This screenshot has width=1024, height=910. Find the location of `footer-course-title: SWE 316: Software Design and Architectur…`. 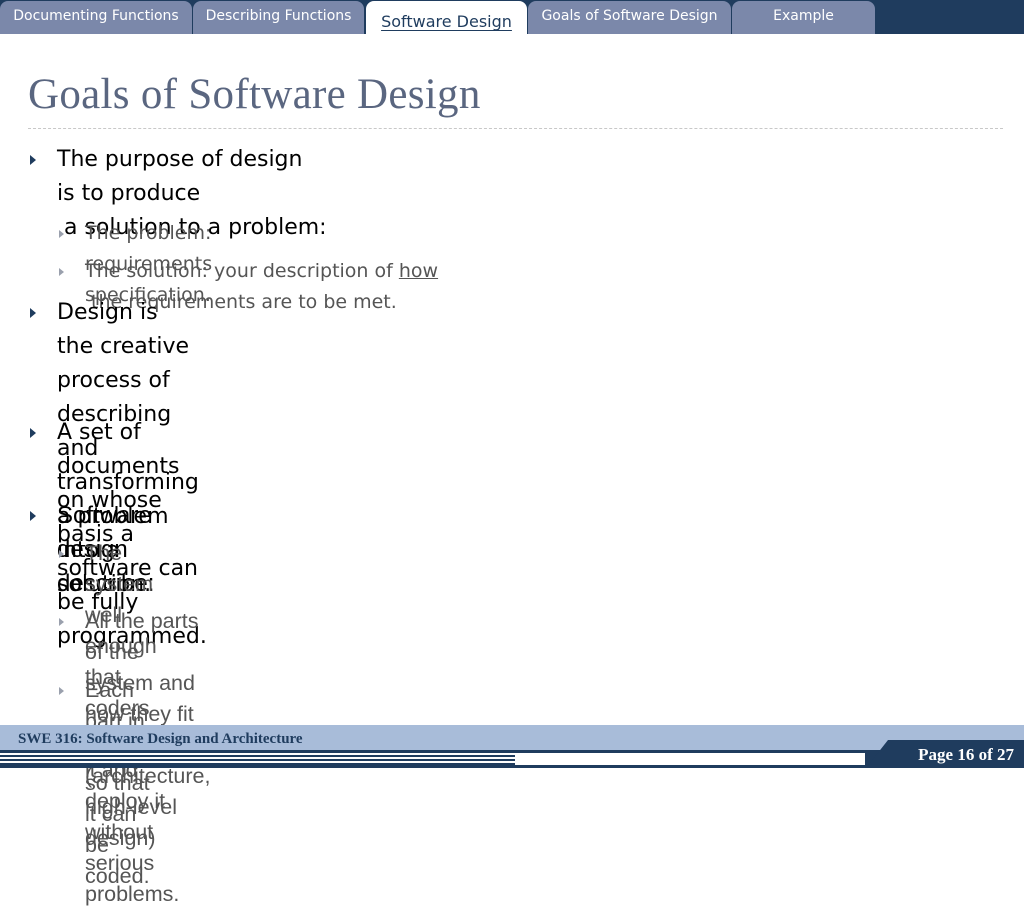

footer-course-title: SWE 316: Software Design and Architectur… is located at coordinates (160, 739).